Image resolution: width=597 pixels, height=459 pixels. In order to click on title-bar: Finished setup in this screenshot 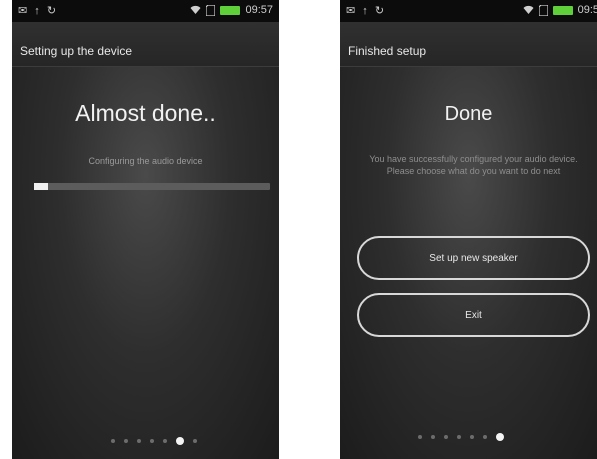, I will do `click(468, 44)`.